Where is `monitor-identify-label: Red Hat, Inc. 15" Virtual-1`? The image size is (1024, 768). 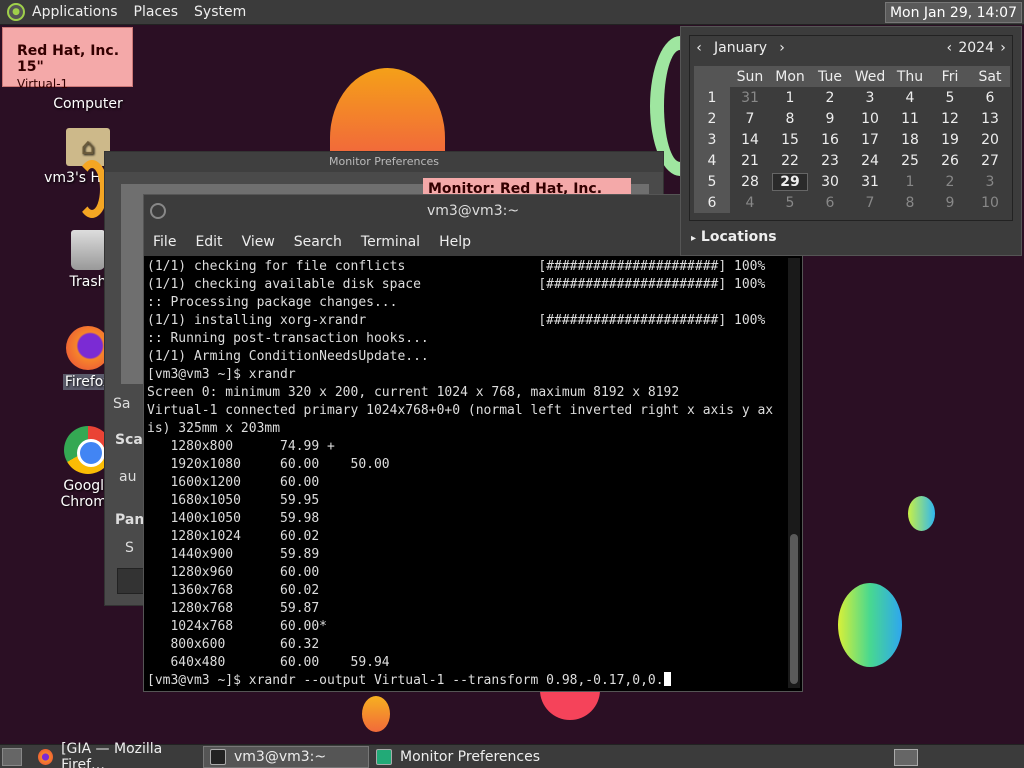 monitor-identify-label: Red Hat, Inc. 15" Virtual-1 is located at coordinates (67, 59).